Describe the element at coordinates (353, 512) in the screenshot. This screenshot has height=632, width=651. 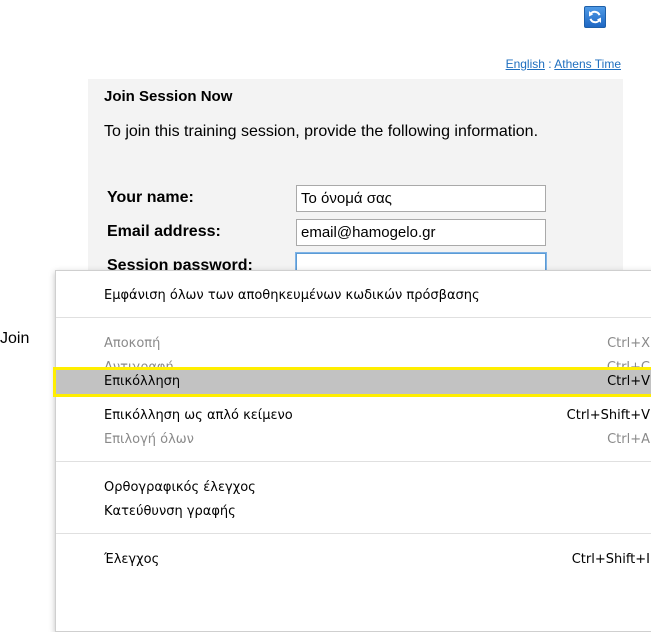
I see `menu-writing-direction: Κατεύθυνση γραφής` at that location.